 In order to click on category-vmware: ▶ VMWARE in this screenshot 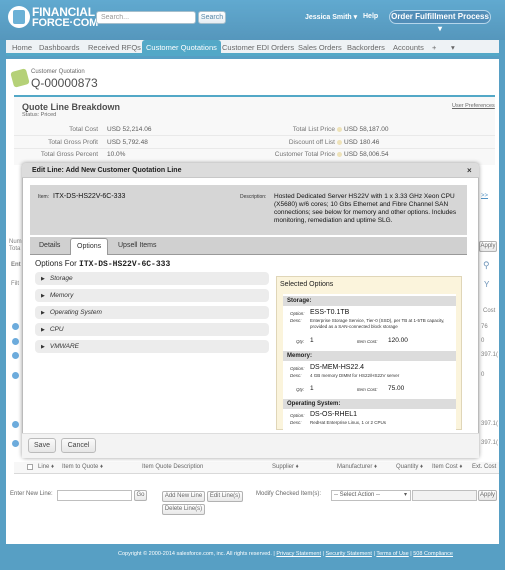, I will do `click(152, 346)`.